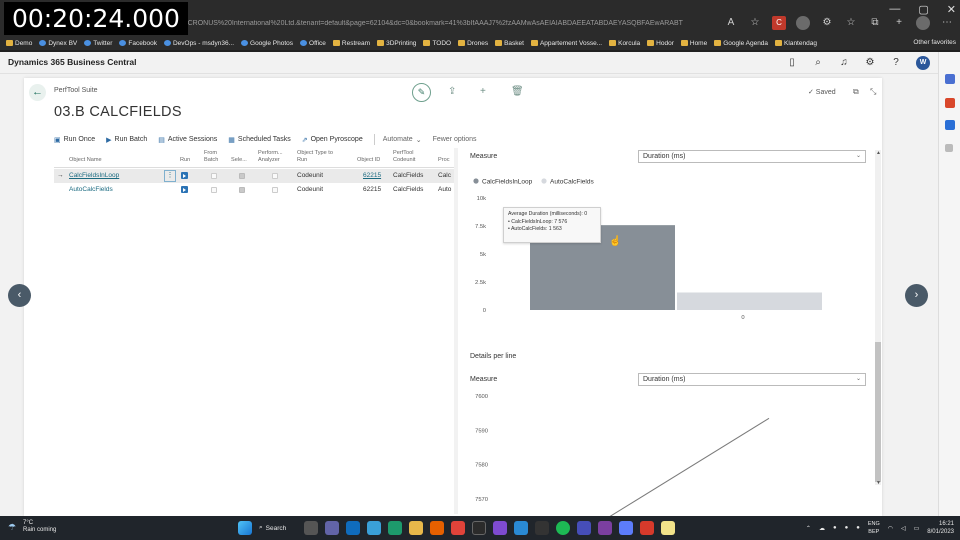 This screenshot has width=960, height=540. What do you see at coordinates (479, 528) in the screenshot?
I see `terminal-icon` at bounding box center [479, 528].